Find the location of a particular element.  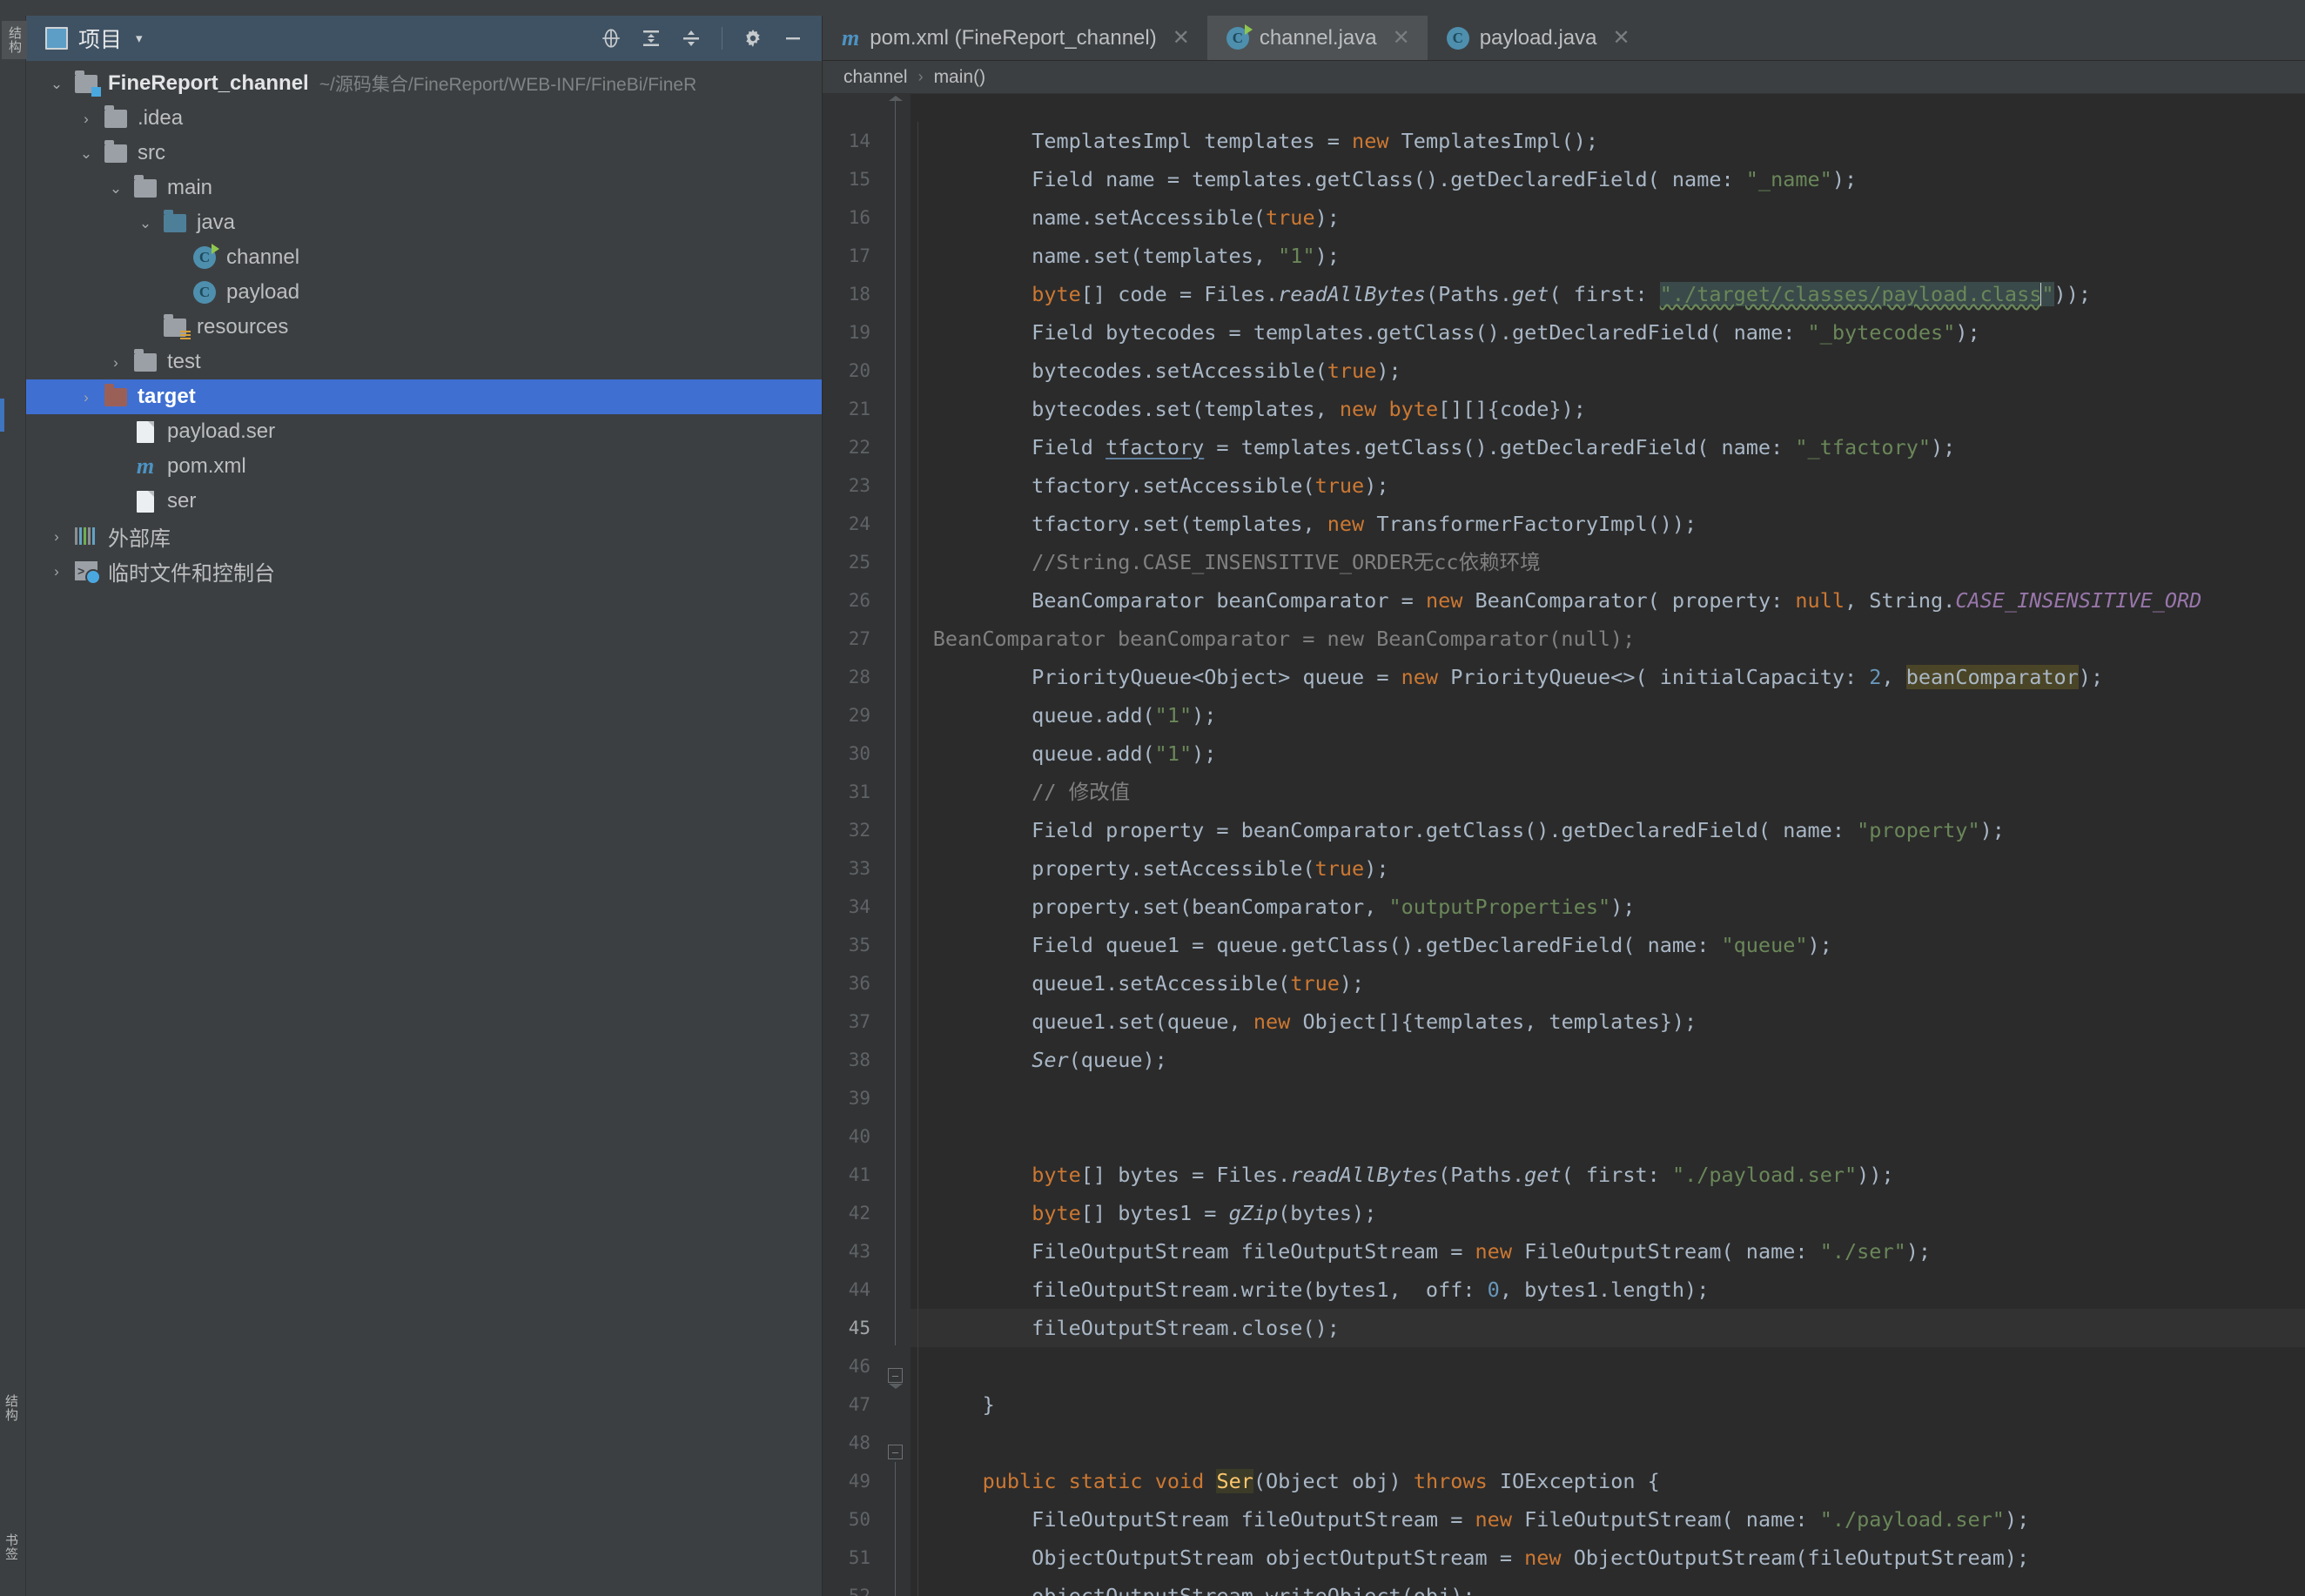

tree-item-path: ~/源码集合/FineReport/WEB-INF/FineBi/FineR is located at coordinates (508, 85).